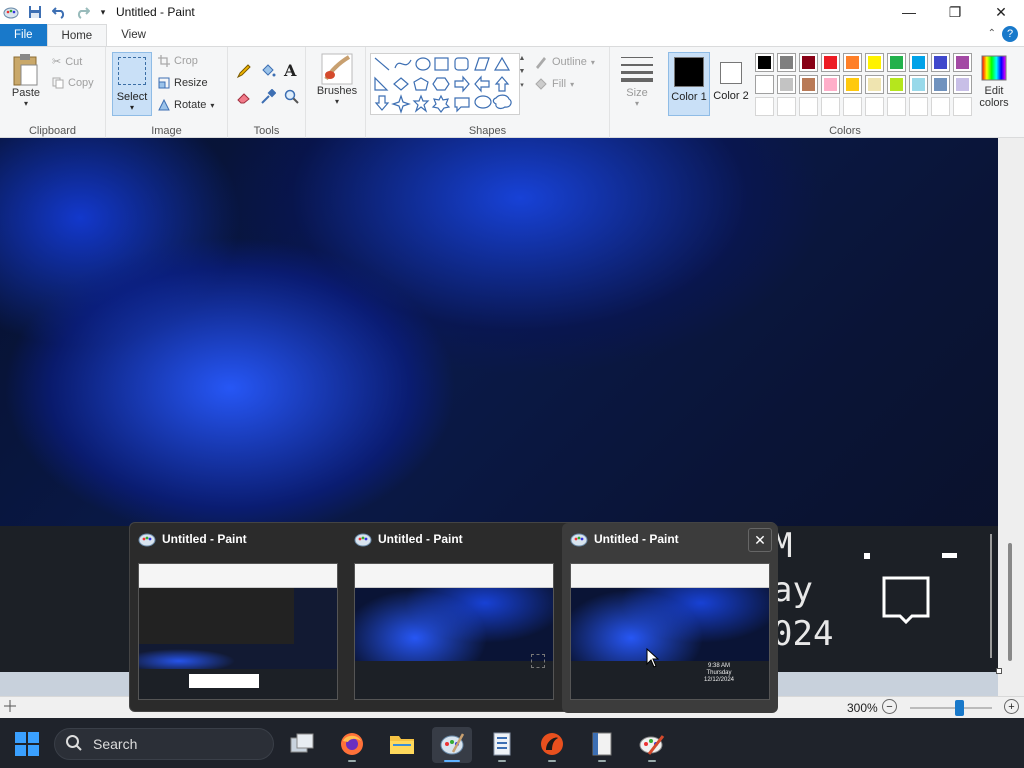  Describe the element at coordinates (999, 671) in the screenshot. I see `canvas-resize-handle` at that location.